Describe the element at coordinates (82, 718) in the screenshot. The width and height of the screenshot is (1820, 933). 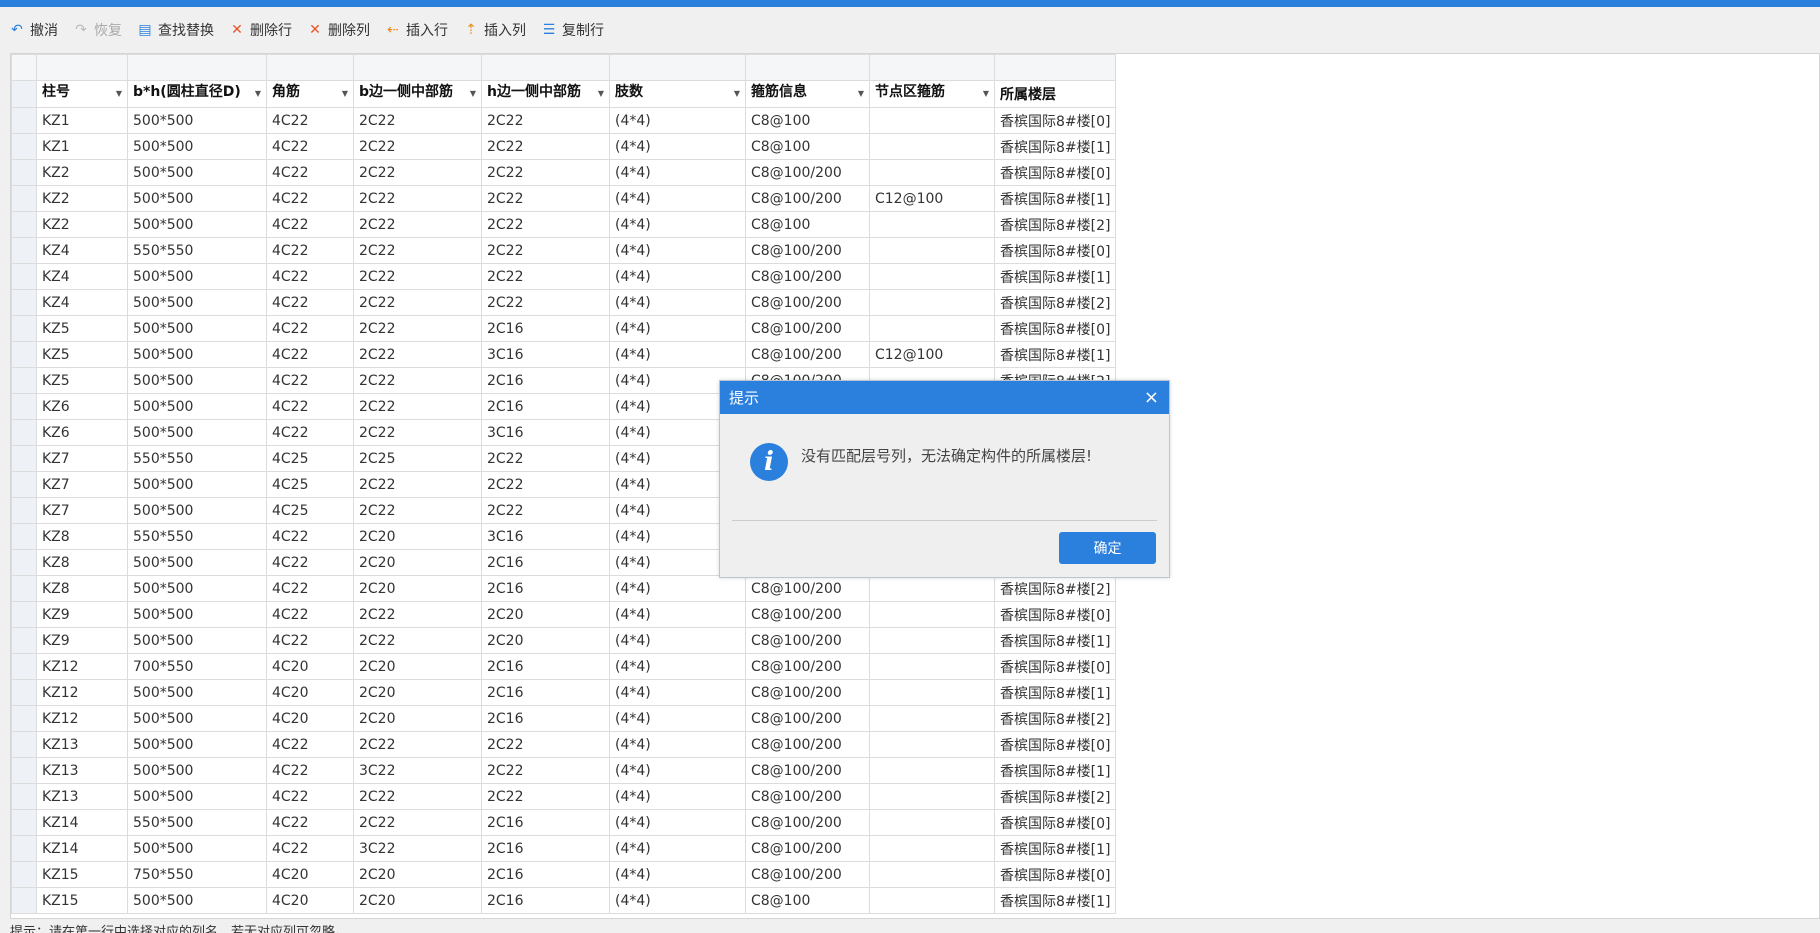
I see `table-cell: KZ12` at that location.